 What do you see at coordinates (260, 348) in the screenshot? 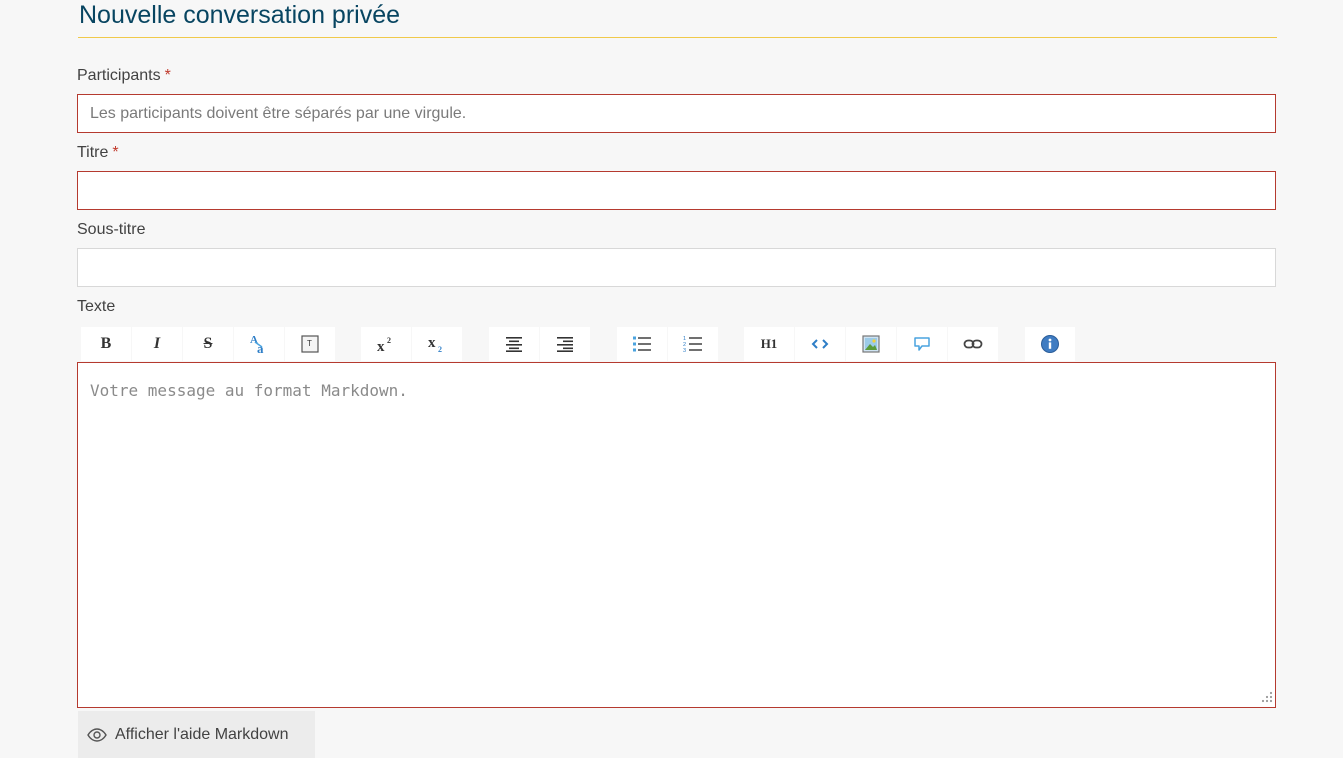
I see `svg-text: a` at bounding box center [260, 348].